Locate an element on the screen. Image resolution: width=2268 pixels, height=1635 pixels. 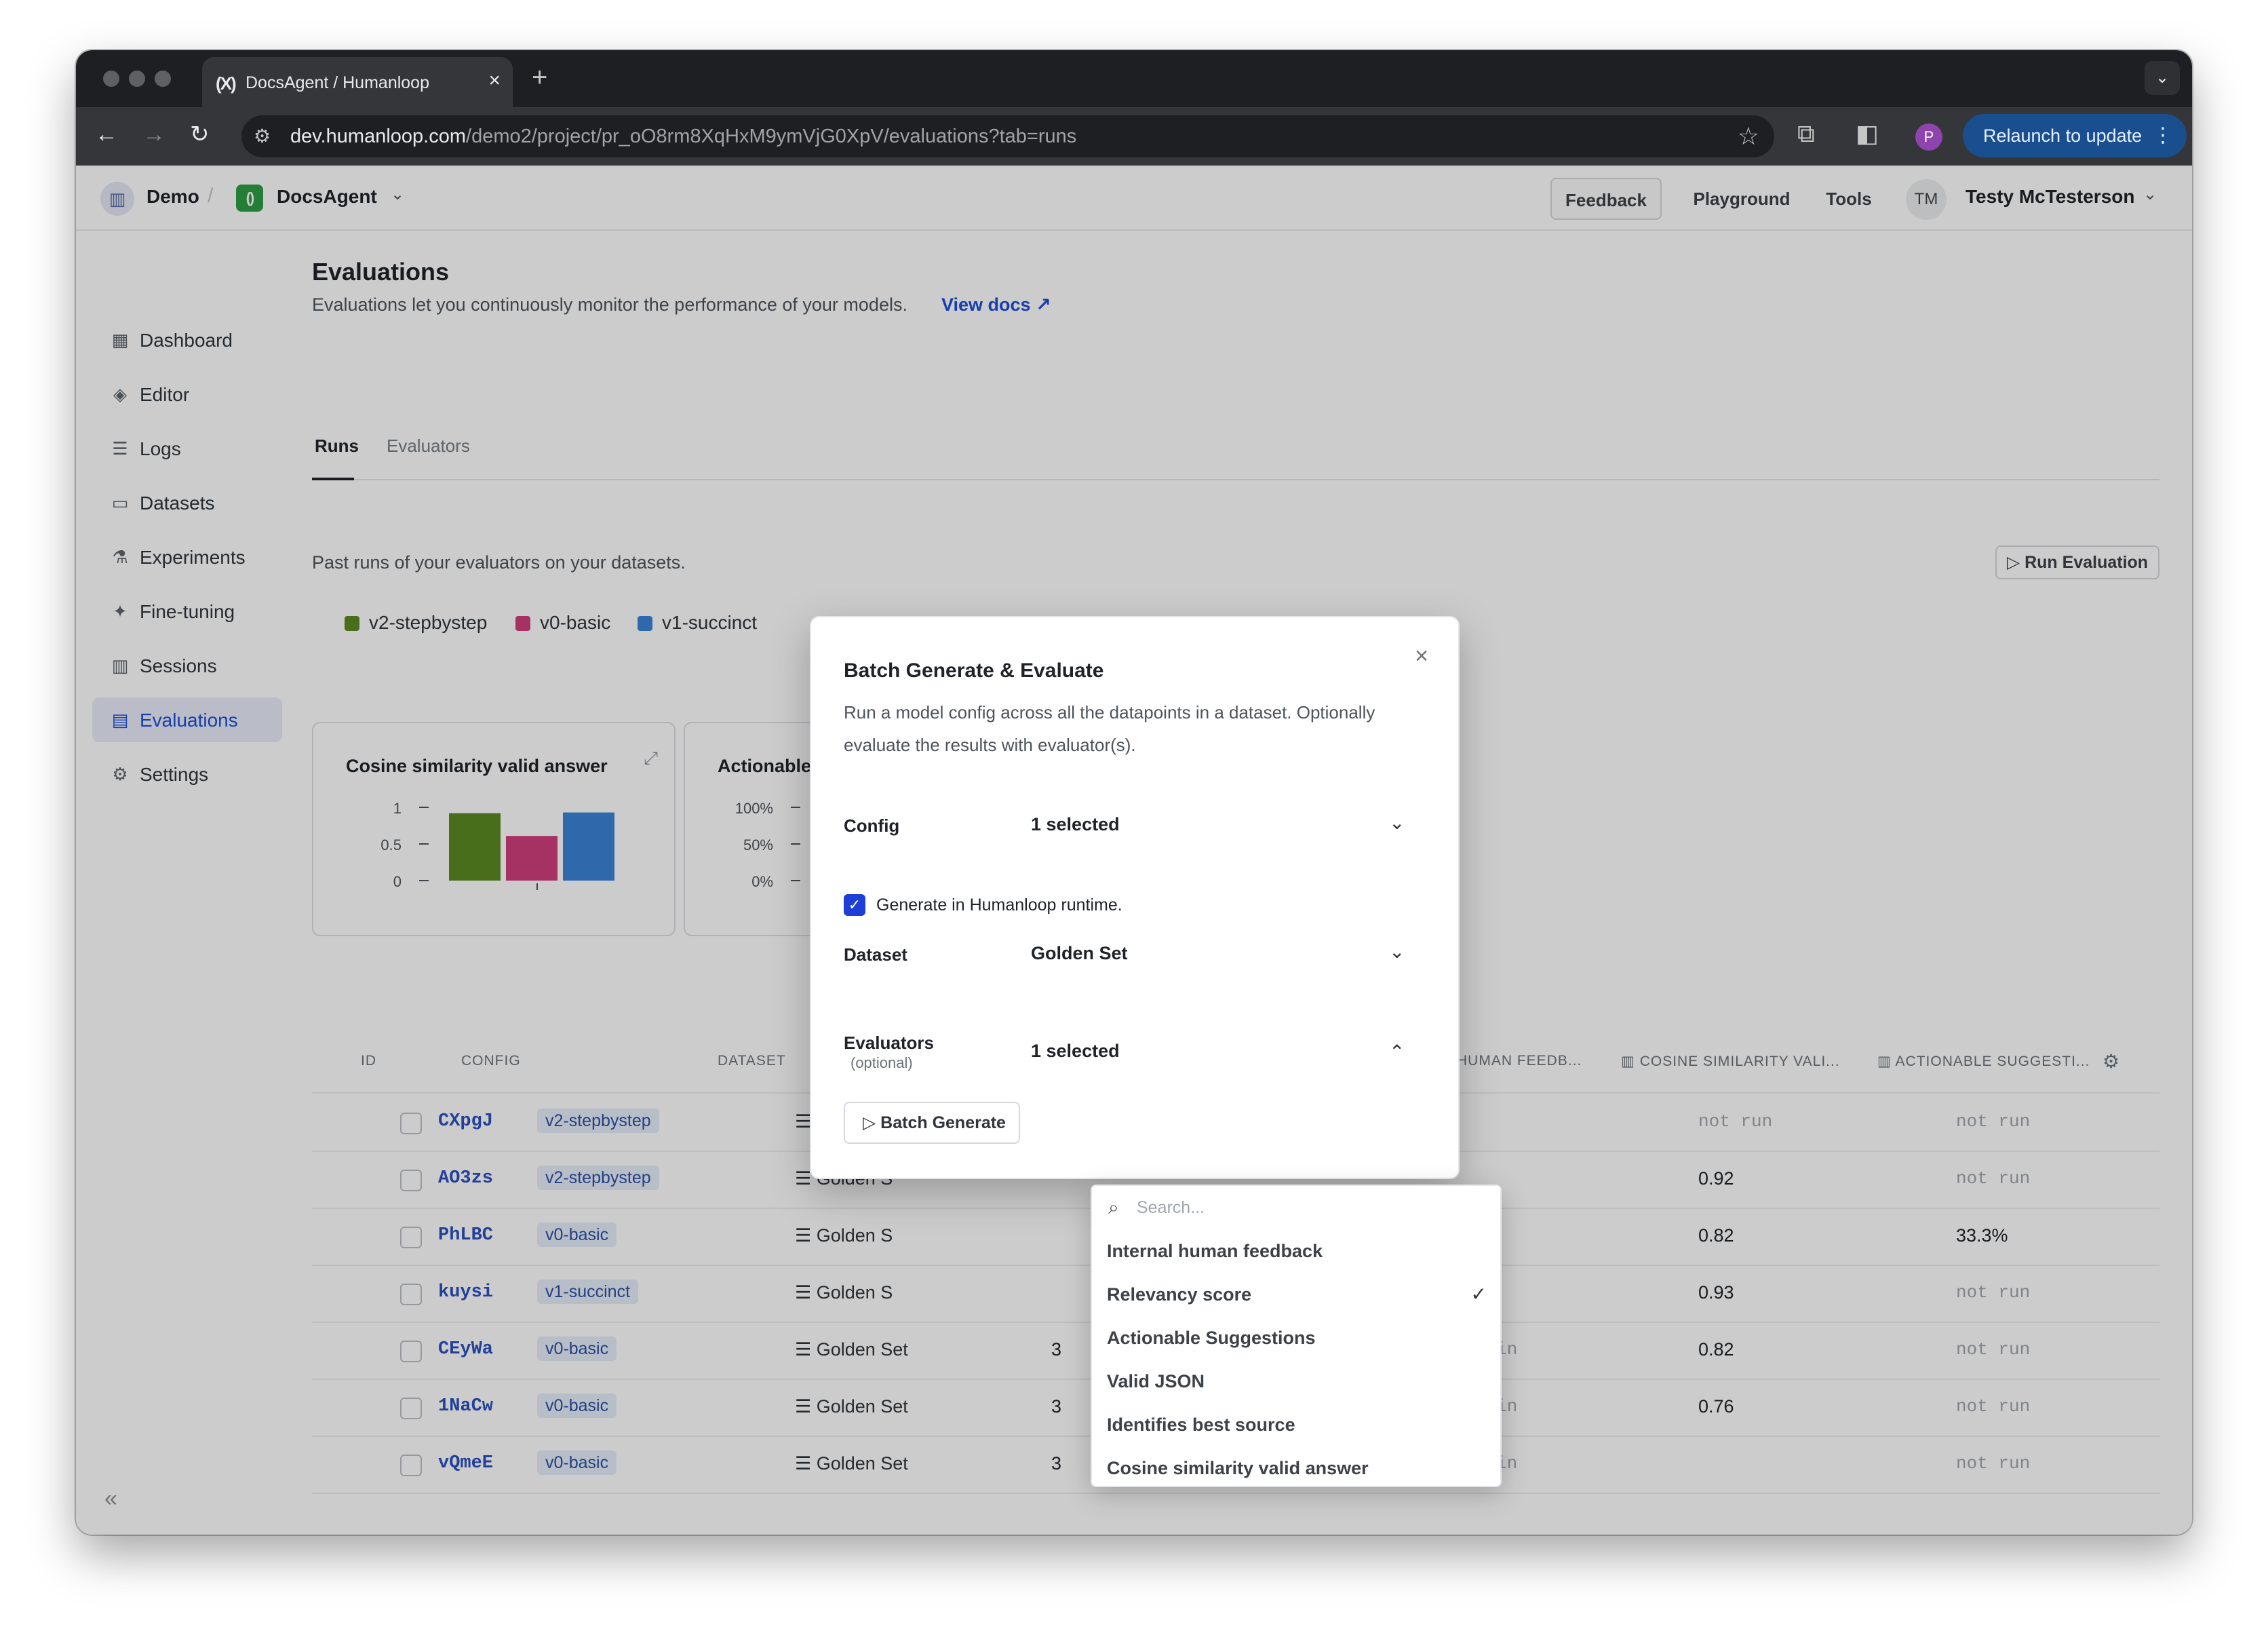
evaluator-option: Cosine similarity valid answer is located at coordinates (1296, 1466).